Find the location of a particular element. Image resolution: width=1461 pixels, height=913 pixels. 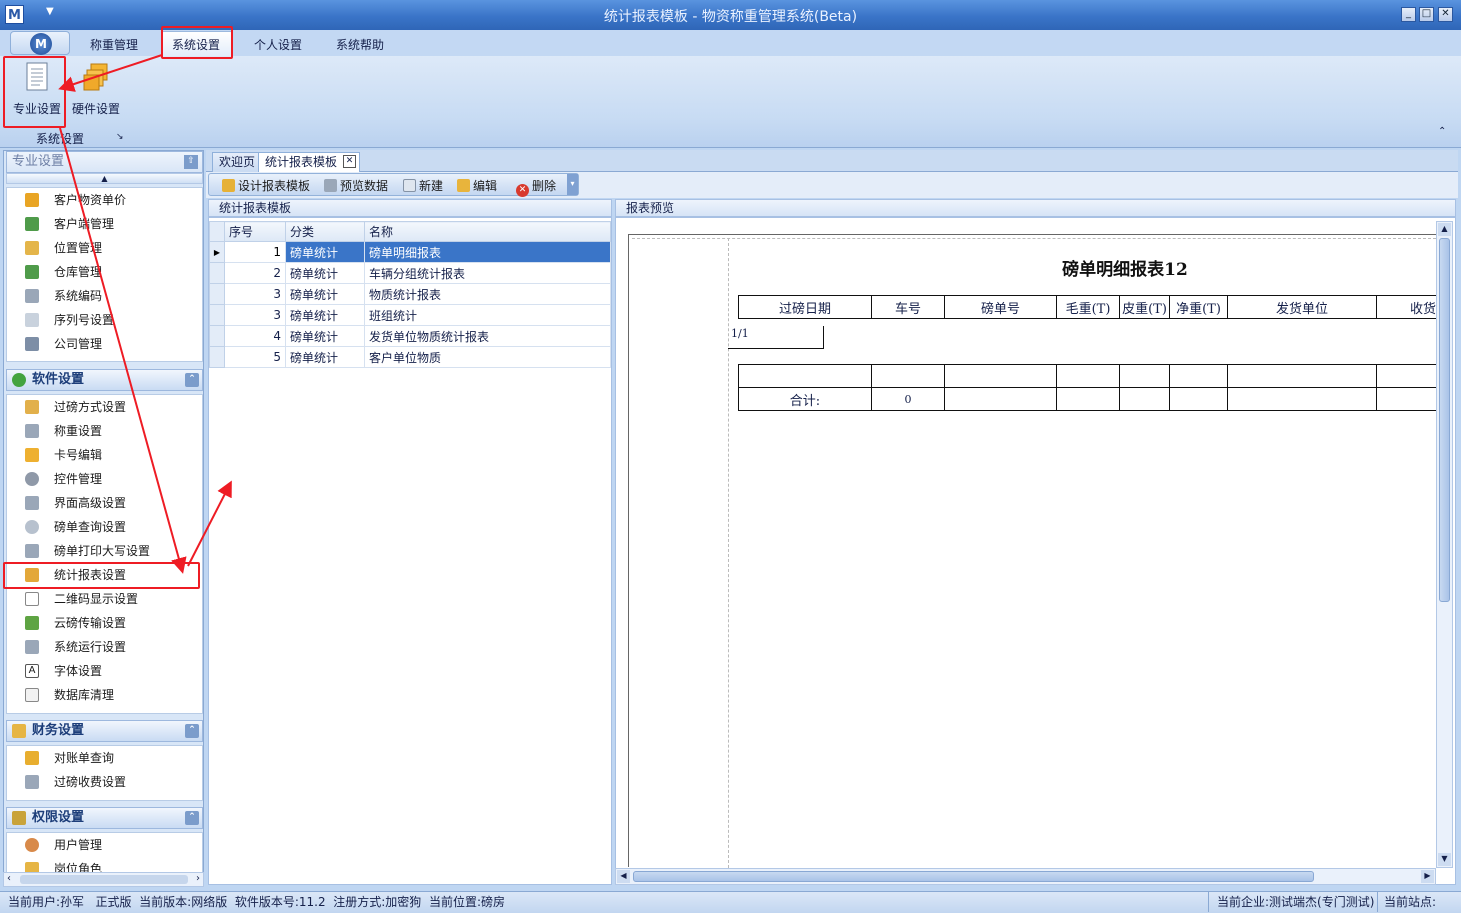

nav-header-software: 软件设置 ⌃ is located at coordinates (104, 380).